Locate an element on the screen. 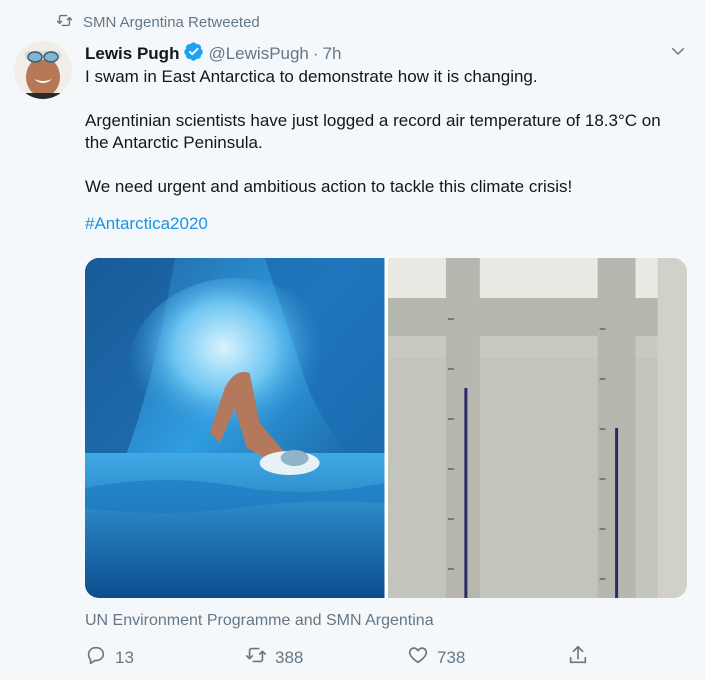  retweet-context: SMN Argentina Retweeted is located at coordinates (158, 22).